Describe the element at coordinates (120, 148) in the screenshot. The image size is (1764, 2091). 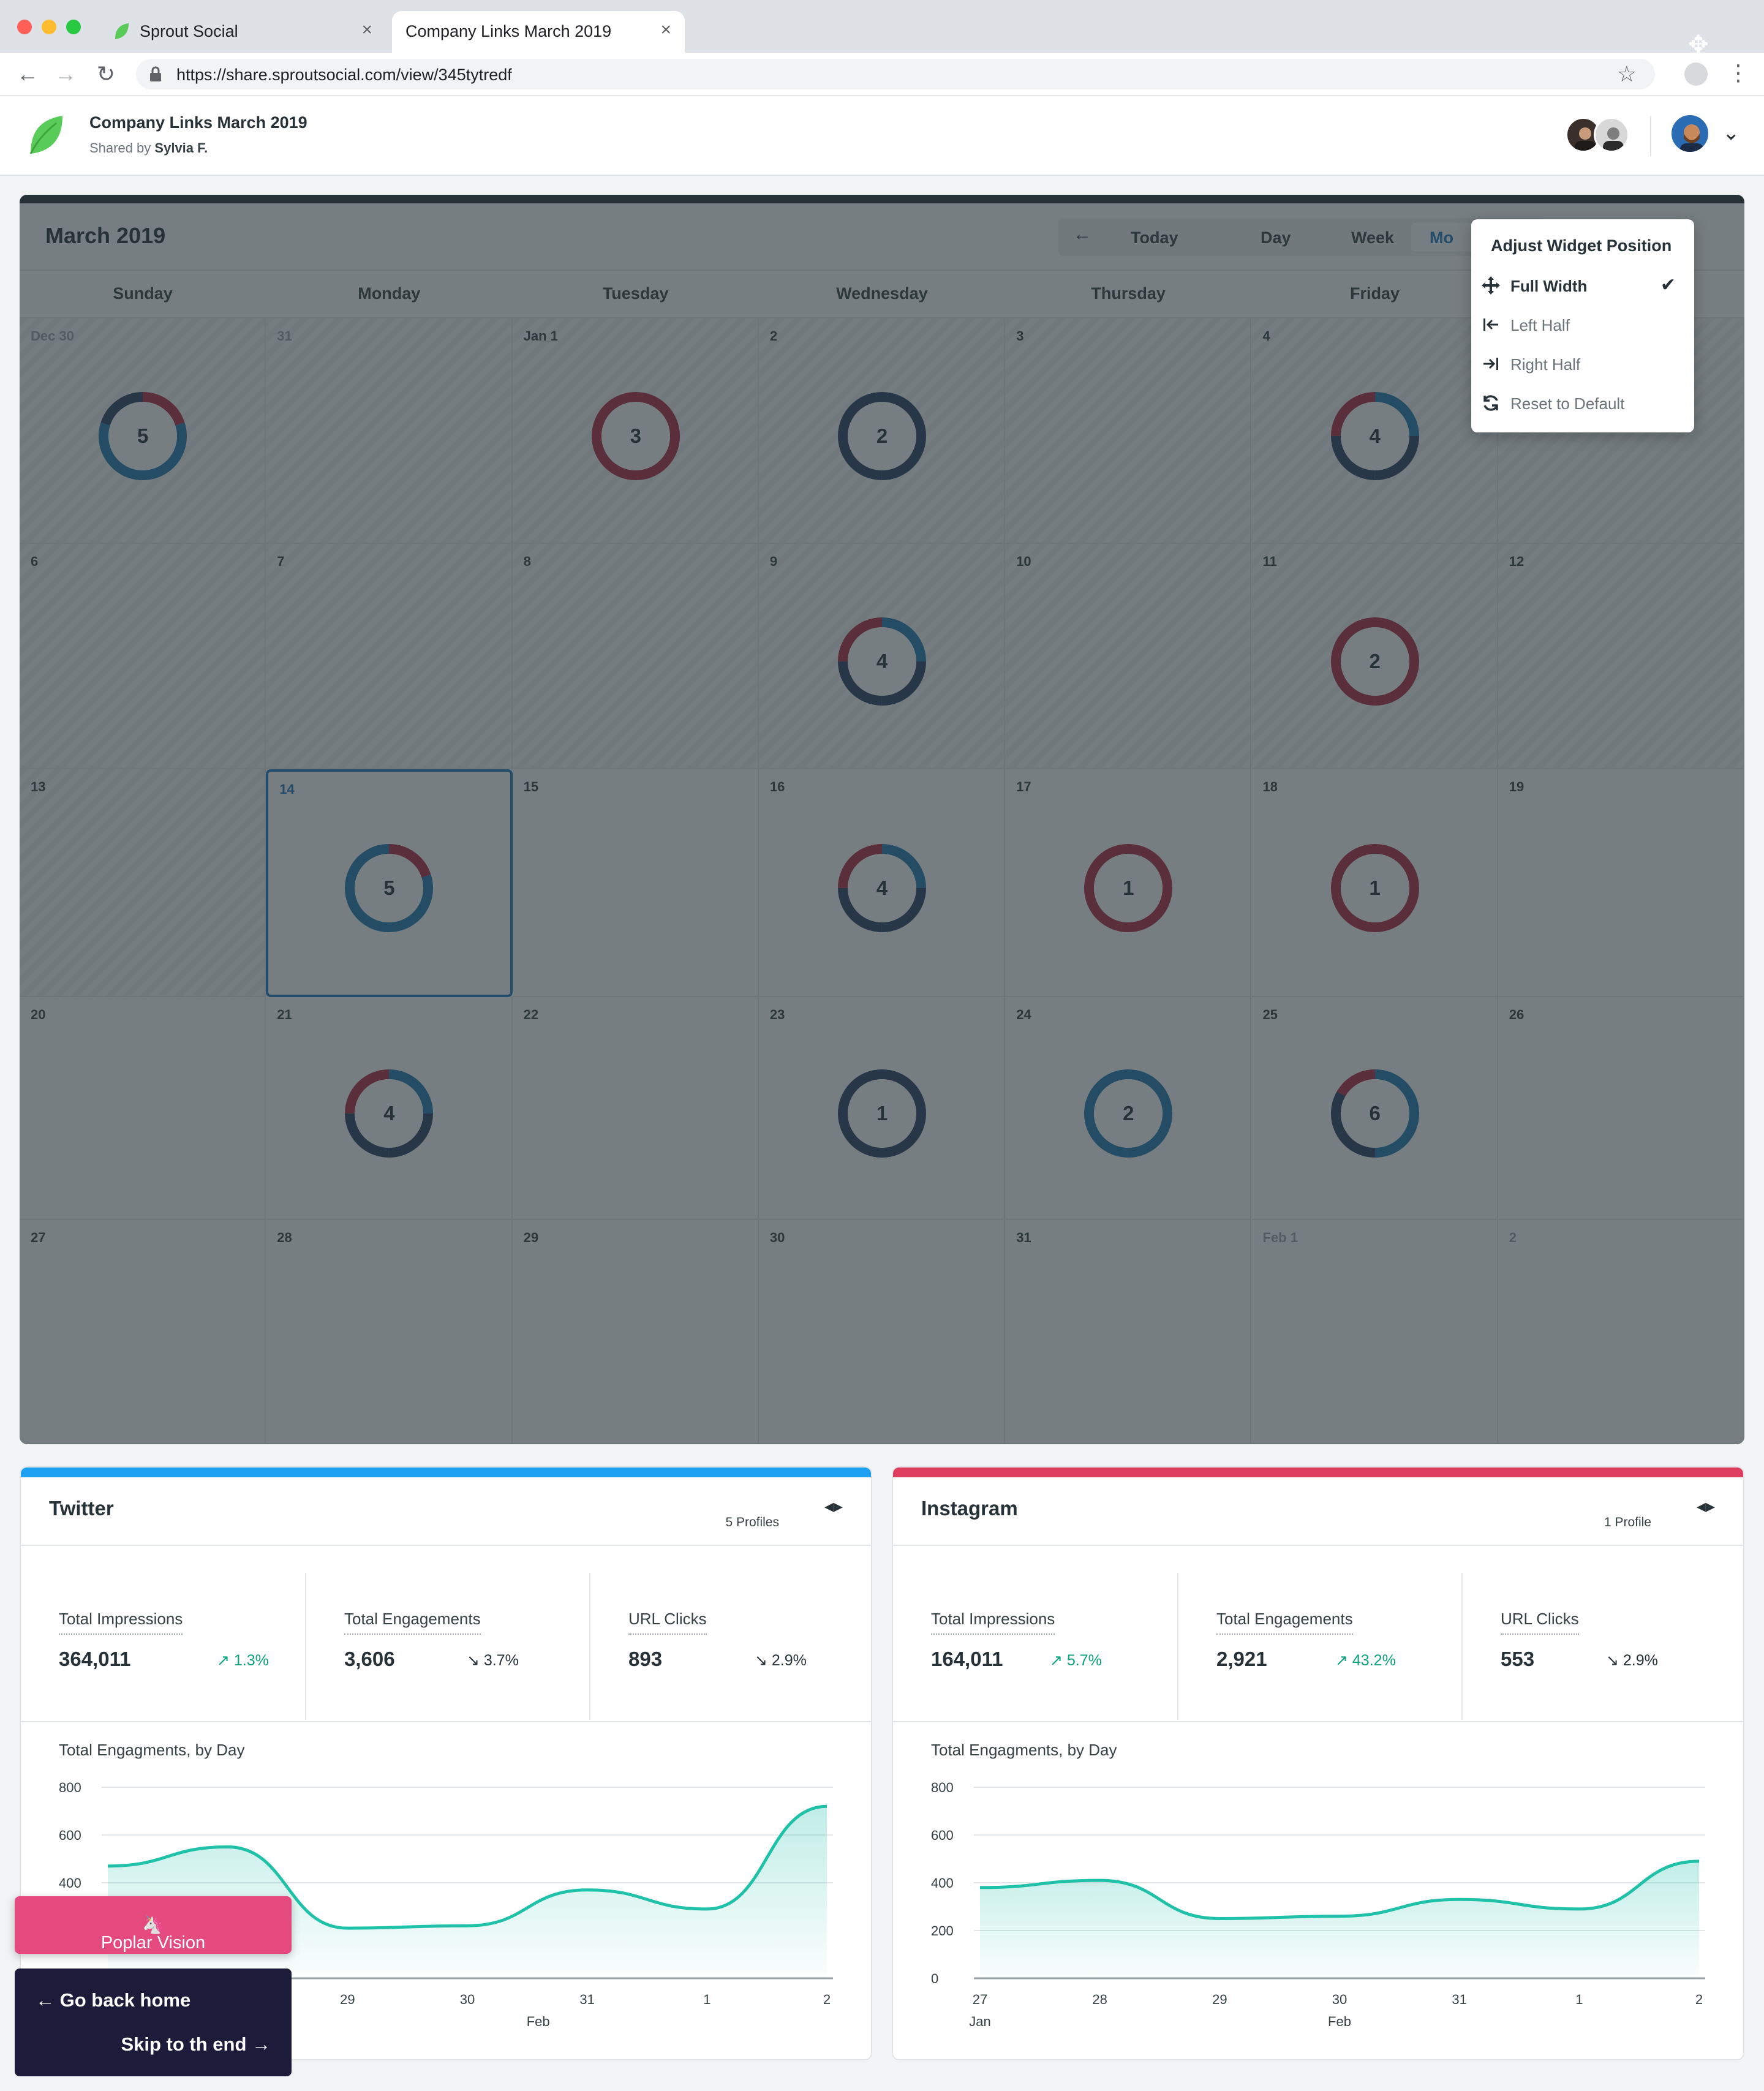
I see `shared-by-prefix: Shared by` at that location.